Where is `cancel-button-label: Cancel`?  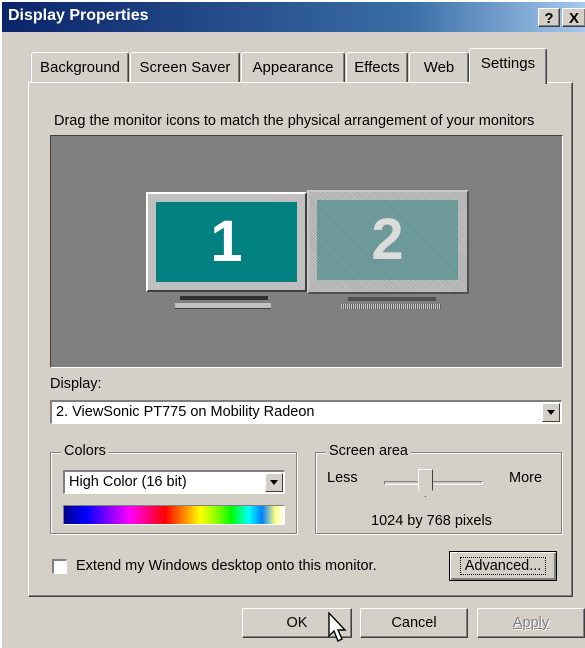 cancel-button-label: Cancel is located at coordinates (414, 623).